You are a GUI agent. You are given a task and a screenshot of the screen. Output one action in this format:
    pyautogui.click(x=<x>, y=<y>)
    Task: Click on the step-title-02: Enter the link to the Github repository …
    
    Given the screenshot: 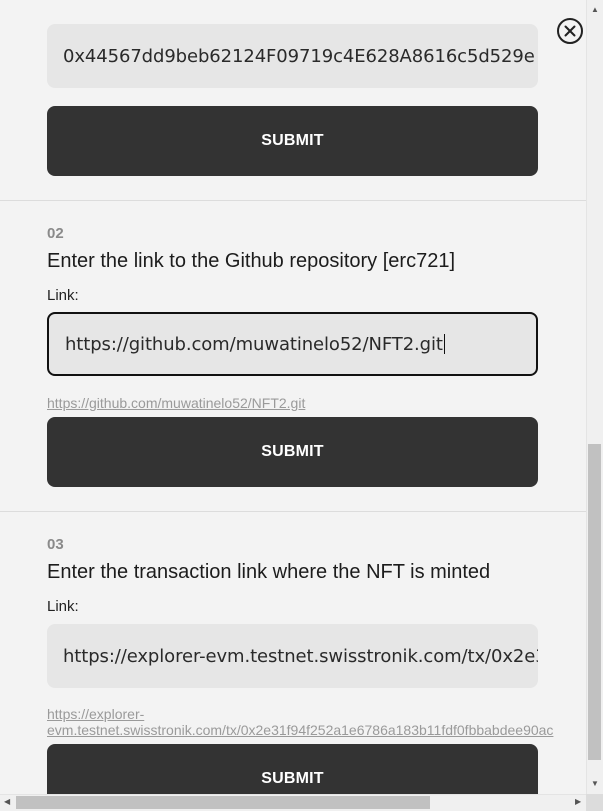 What is the action you would take?
    pyautogui.click(x=251, y=261)
    